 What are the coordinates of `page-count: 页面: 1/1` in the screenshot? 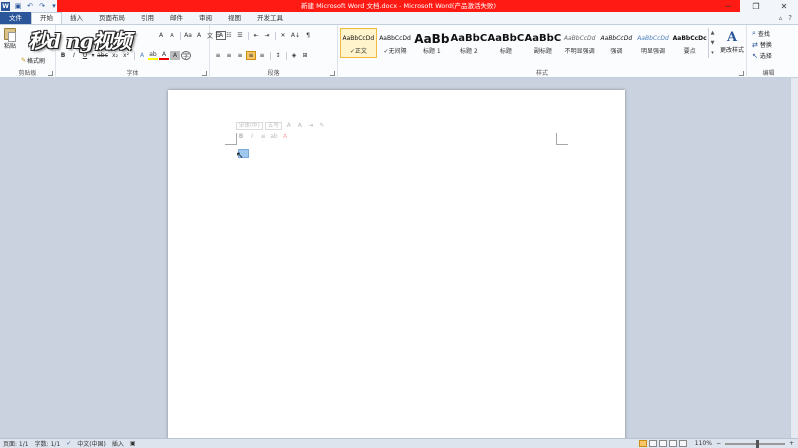 It's located at (16, 443).